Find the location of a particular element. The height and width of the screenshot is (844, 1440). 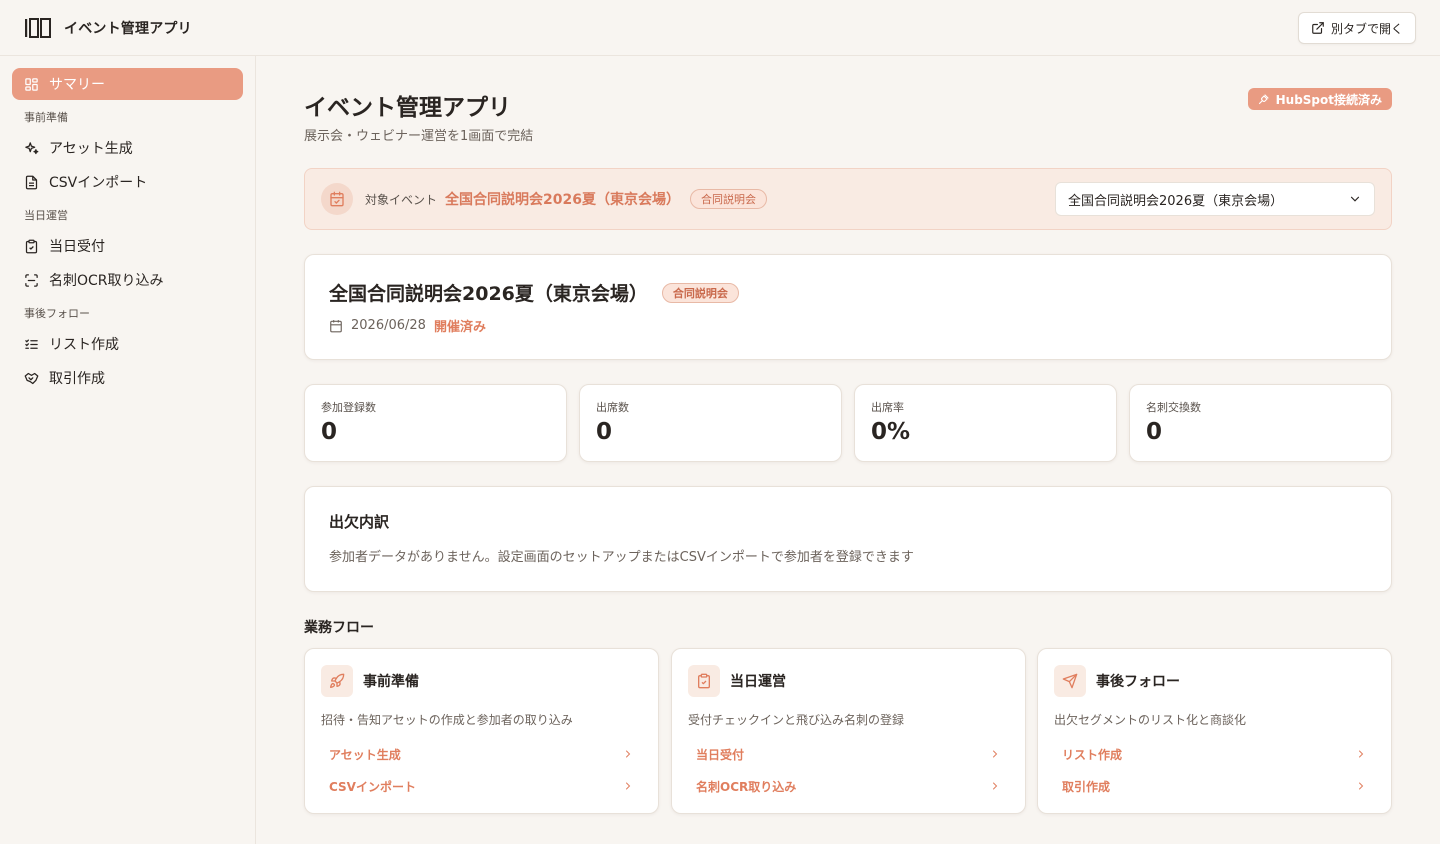

stat-card-registrations: 参加登録数 0 is located at coordinates (435, 423).